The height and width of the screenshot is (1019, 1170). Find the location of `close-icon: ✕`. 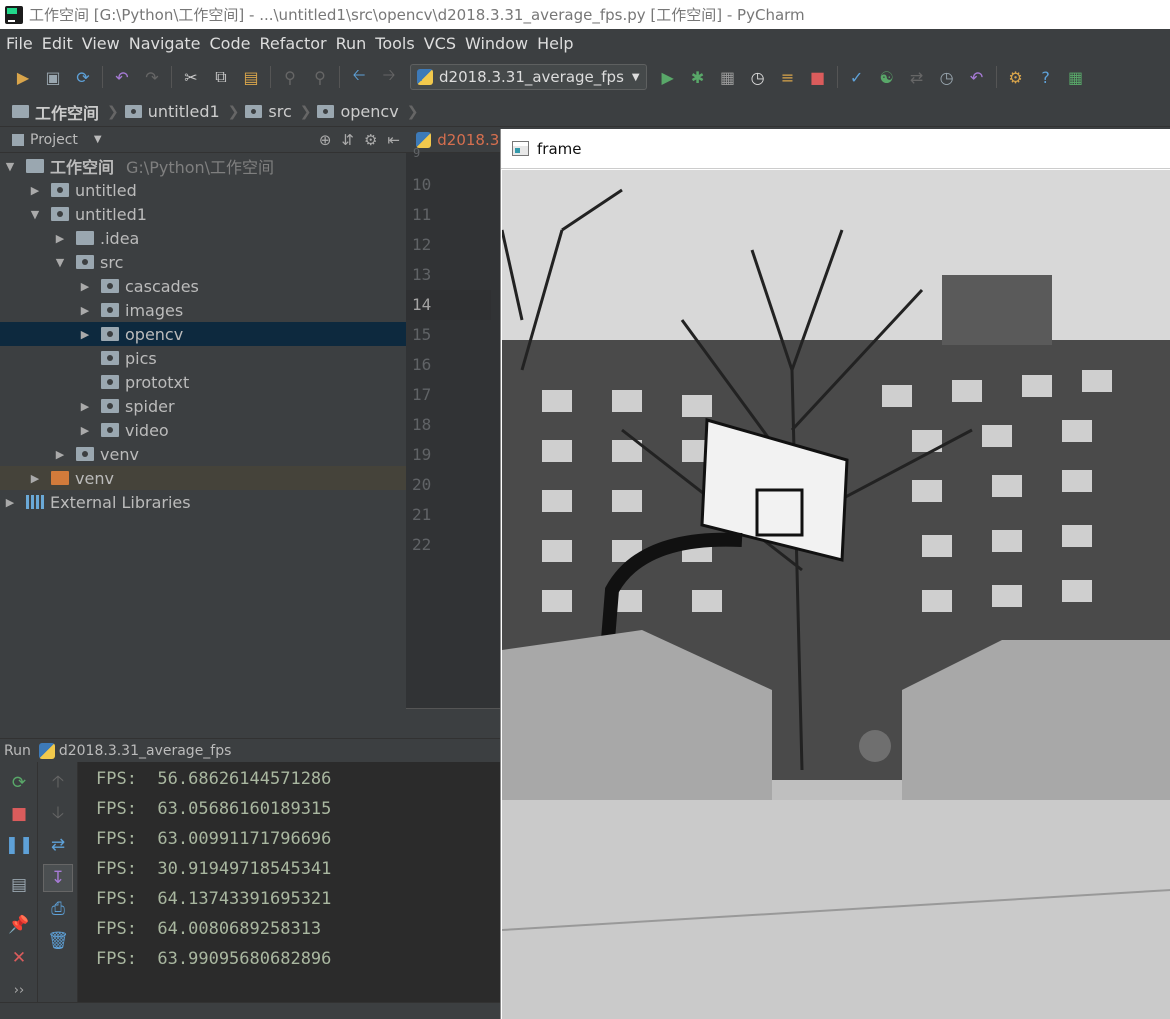

close-icon: ✕ is located at coordinates (19, 958).